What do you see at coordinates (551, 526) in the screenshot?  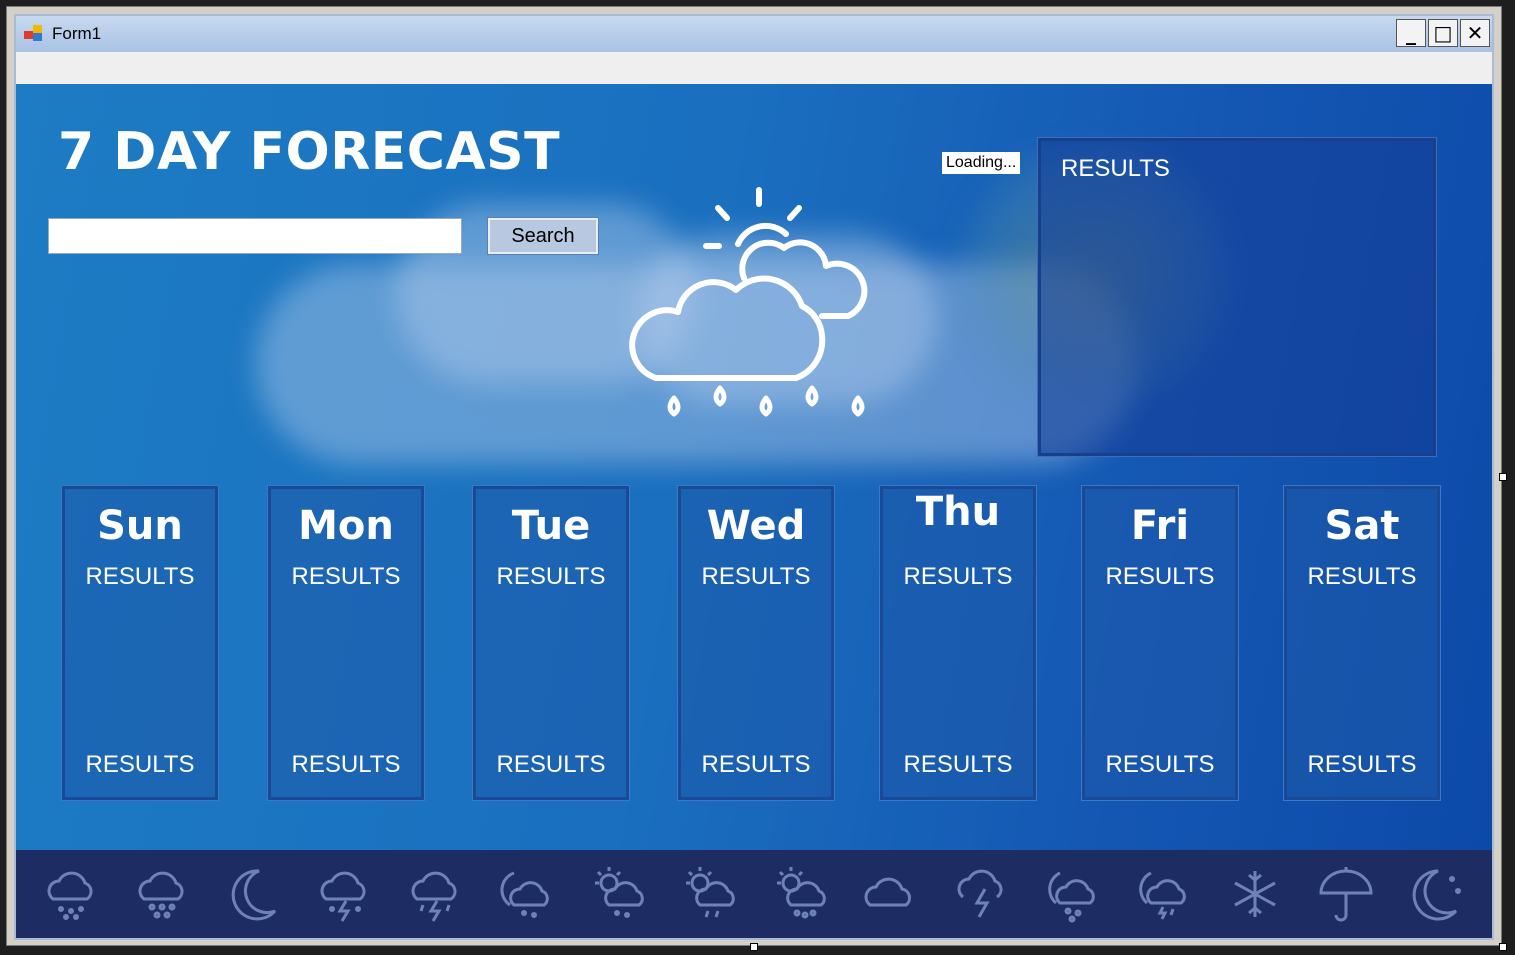 I see `day-name: Tue` at bounding box center [551, 526].